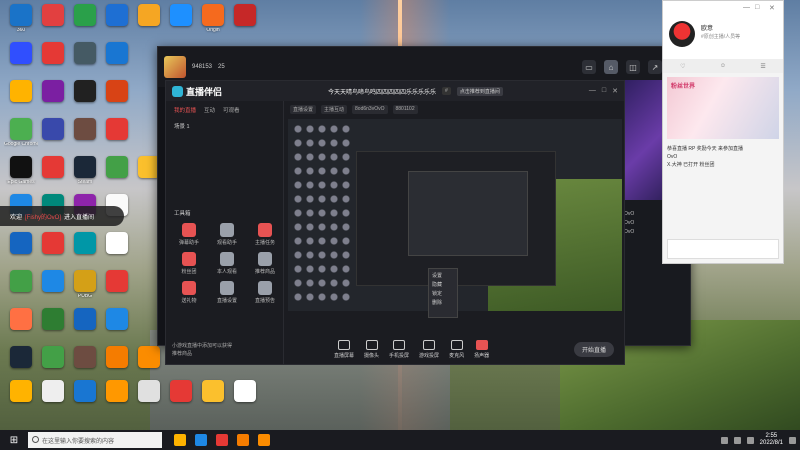 The height and width of the screenshot is (450, 800). What do you see at coordinates (231, 110) in the screenshot?
I see `tab-watchable: 可观看` at bounding box center [231, 110].